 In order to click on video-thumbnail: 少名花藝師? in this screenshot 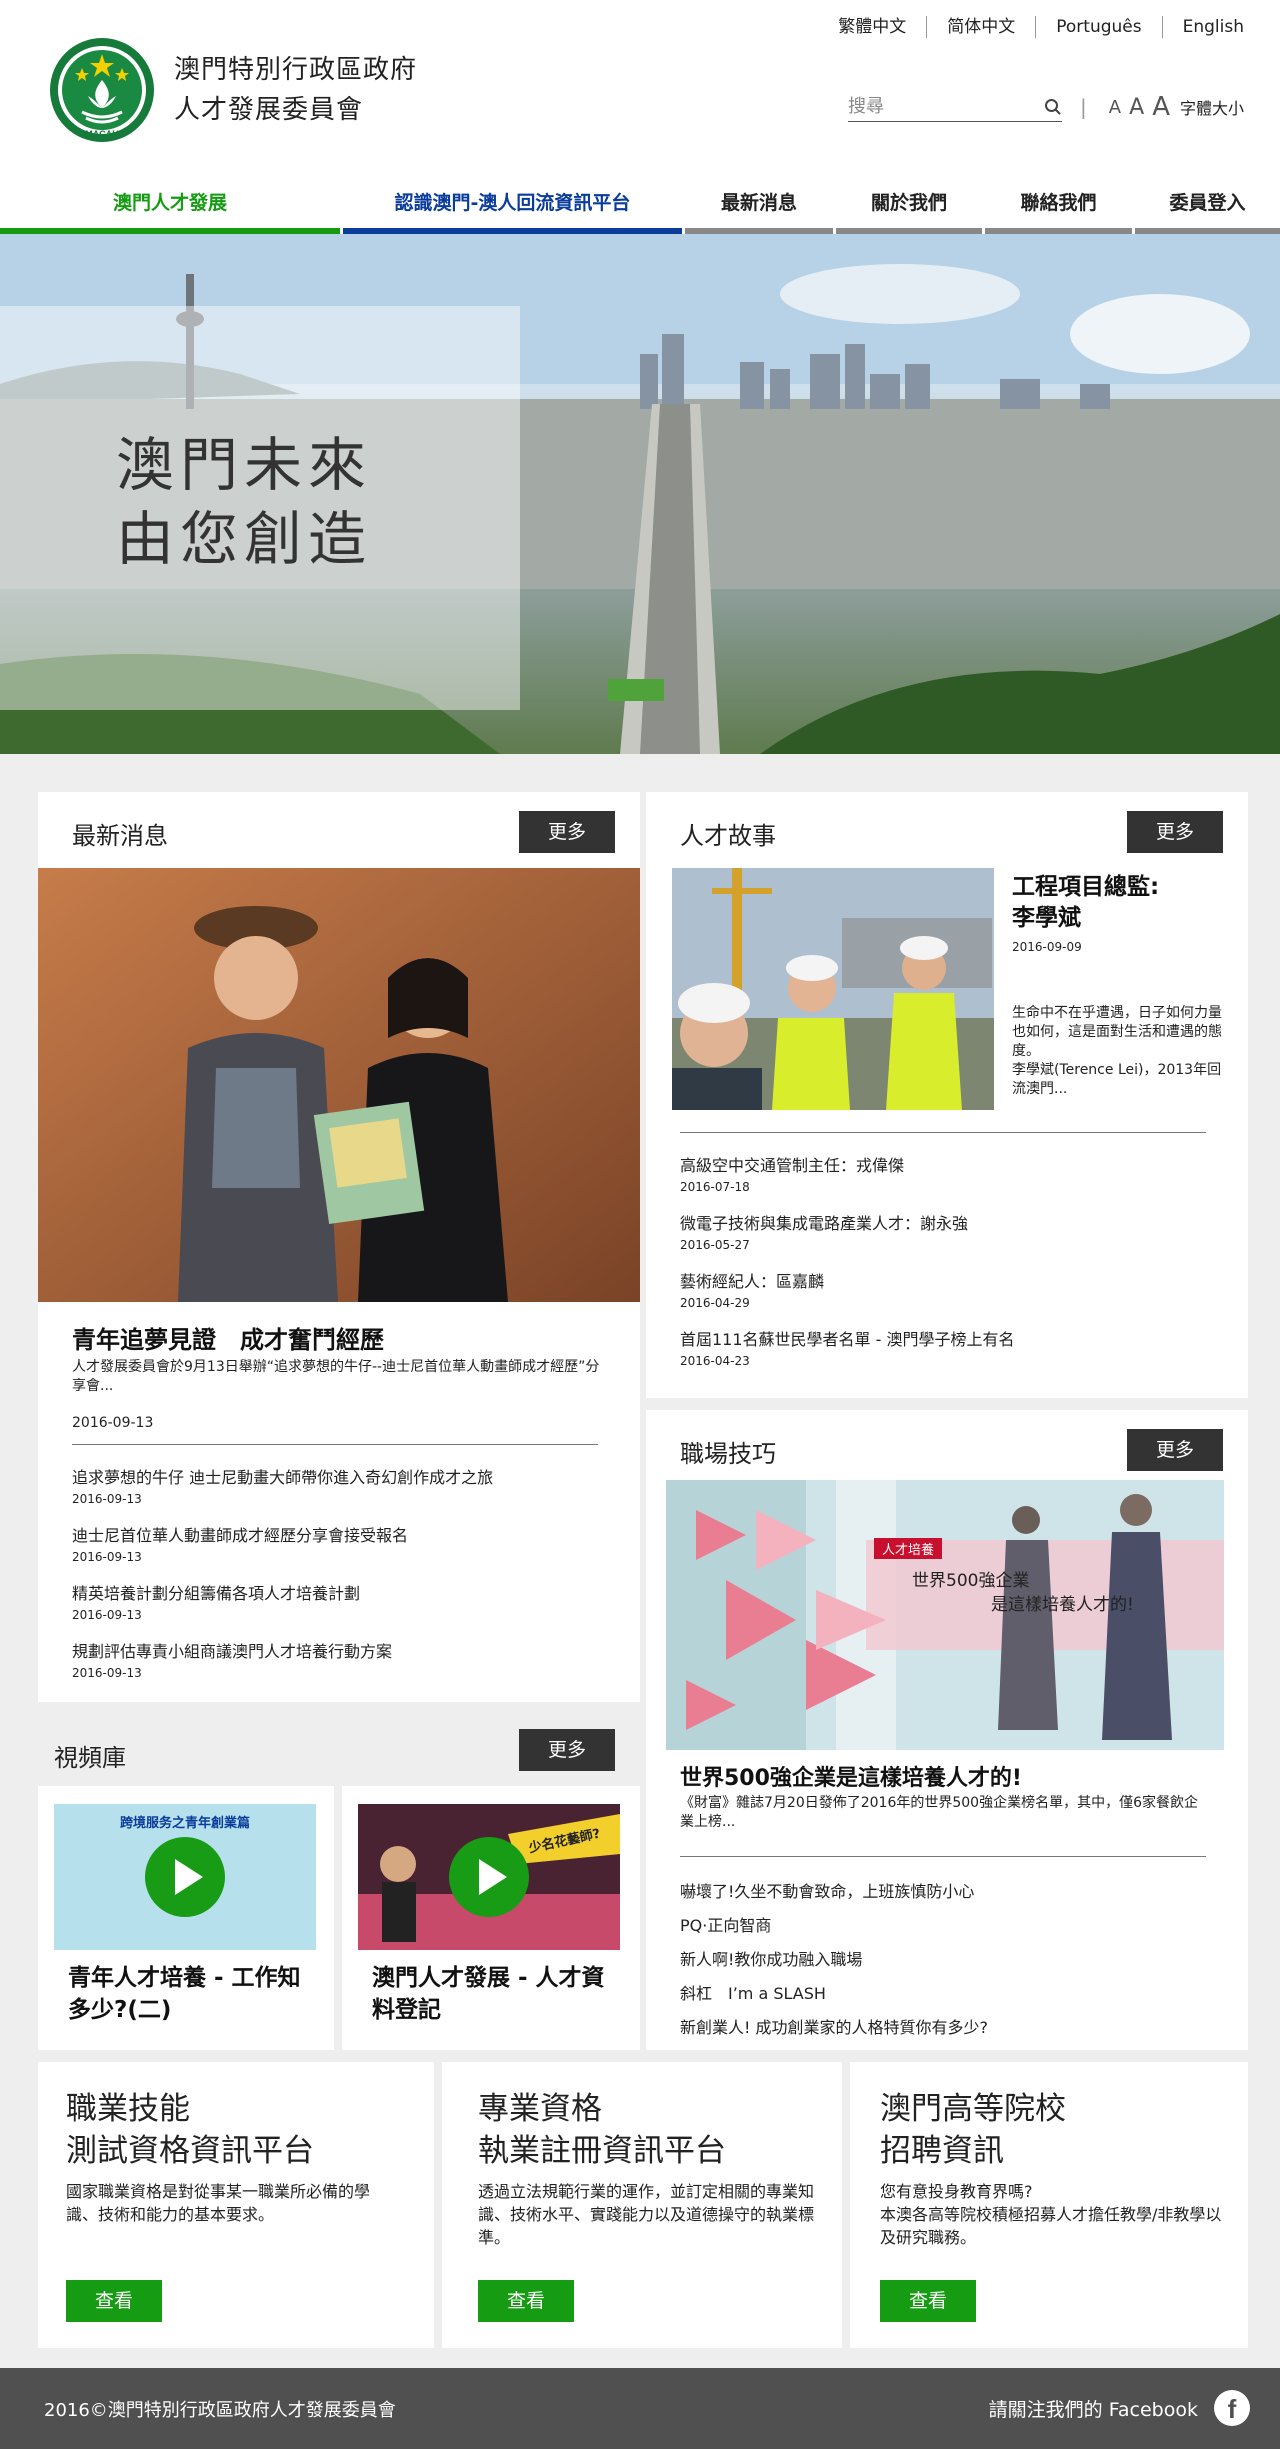, I will do `click(489, 1877)`.